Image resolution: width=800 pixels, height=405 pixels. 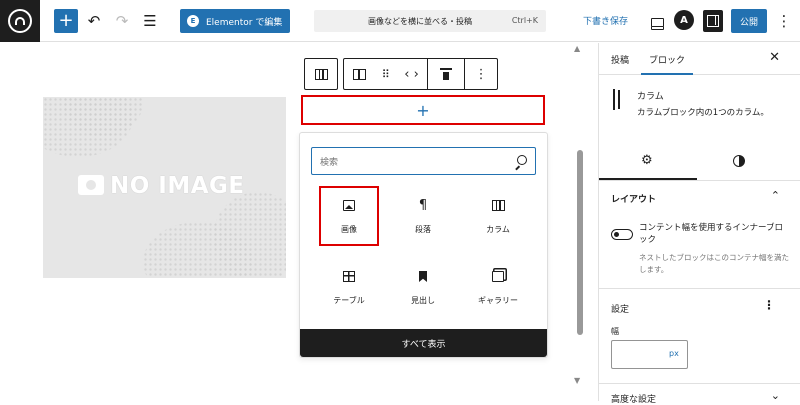 What do you see at coordinates (620, 59) in the screenshot?
I see `tab-post: 投稿` at bounding box center [620, 59].